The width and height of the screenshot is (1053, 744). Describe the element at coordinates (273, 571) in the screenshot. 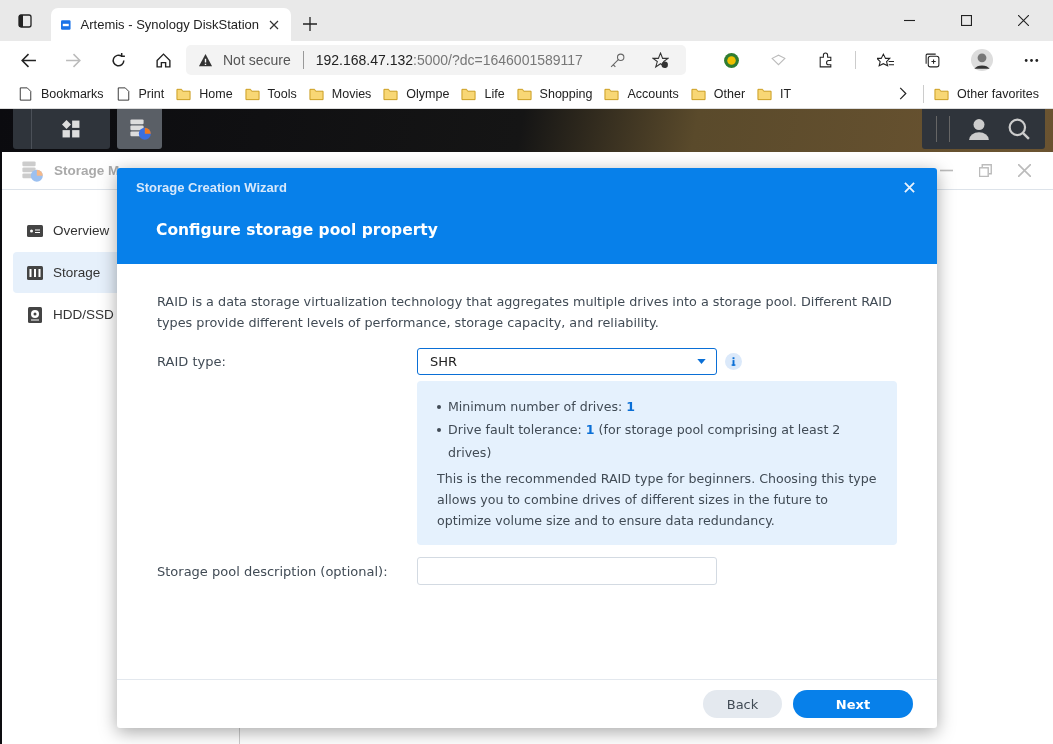

I see `field-label: Storage pool description (optional):` at that location.